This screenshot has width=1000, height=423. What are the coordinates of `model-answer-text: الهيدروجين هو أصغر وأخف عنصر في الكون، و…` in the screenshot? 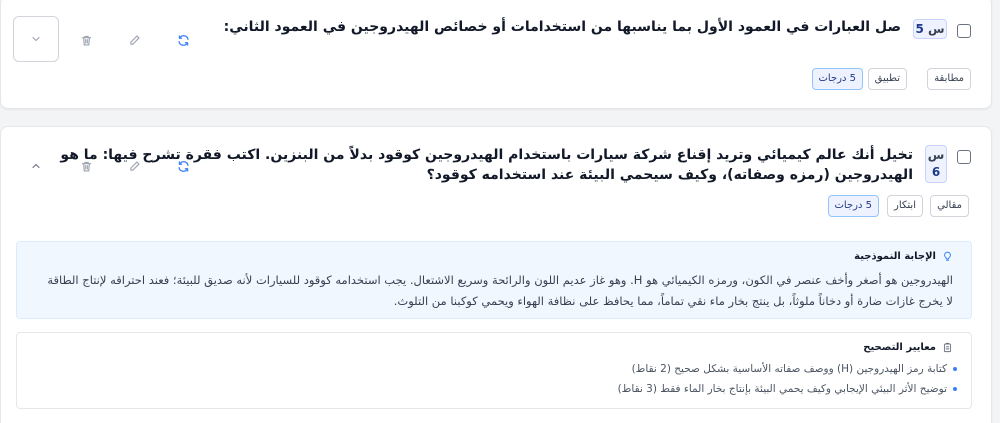 It's located at (500, 290).